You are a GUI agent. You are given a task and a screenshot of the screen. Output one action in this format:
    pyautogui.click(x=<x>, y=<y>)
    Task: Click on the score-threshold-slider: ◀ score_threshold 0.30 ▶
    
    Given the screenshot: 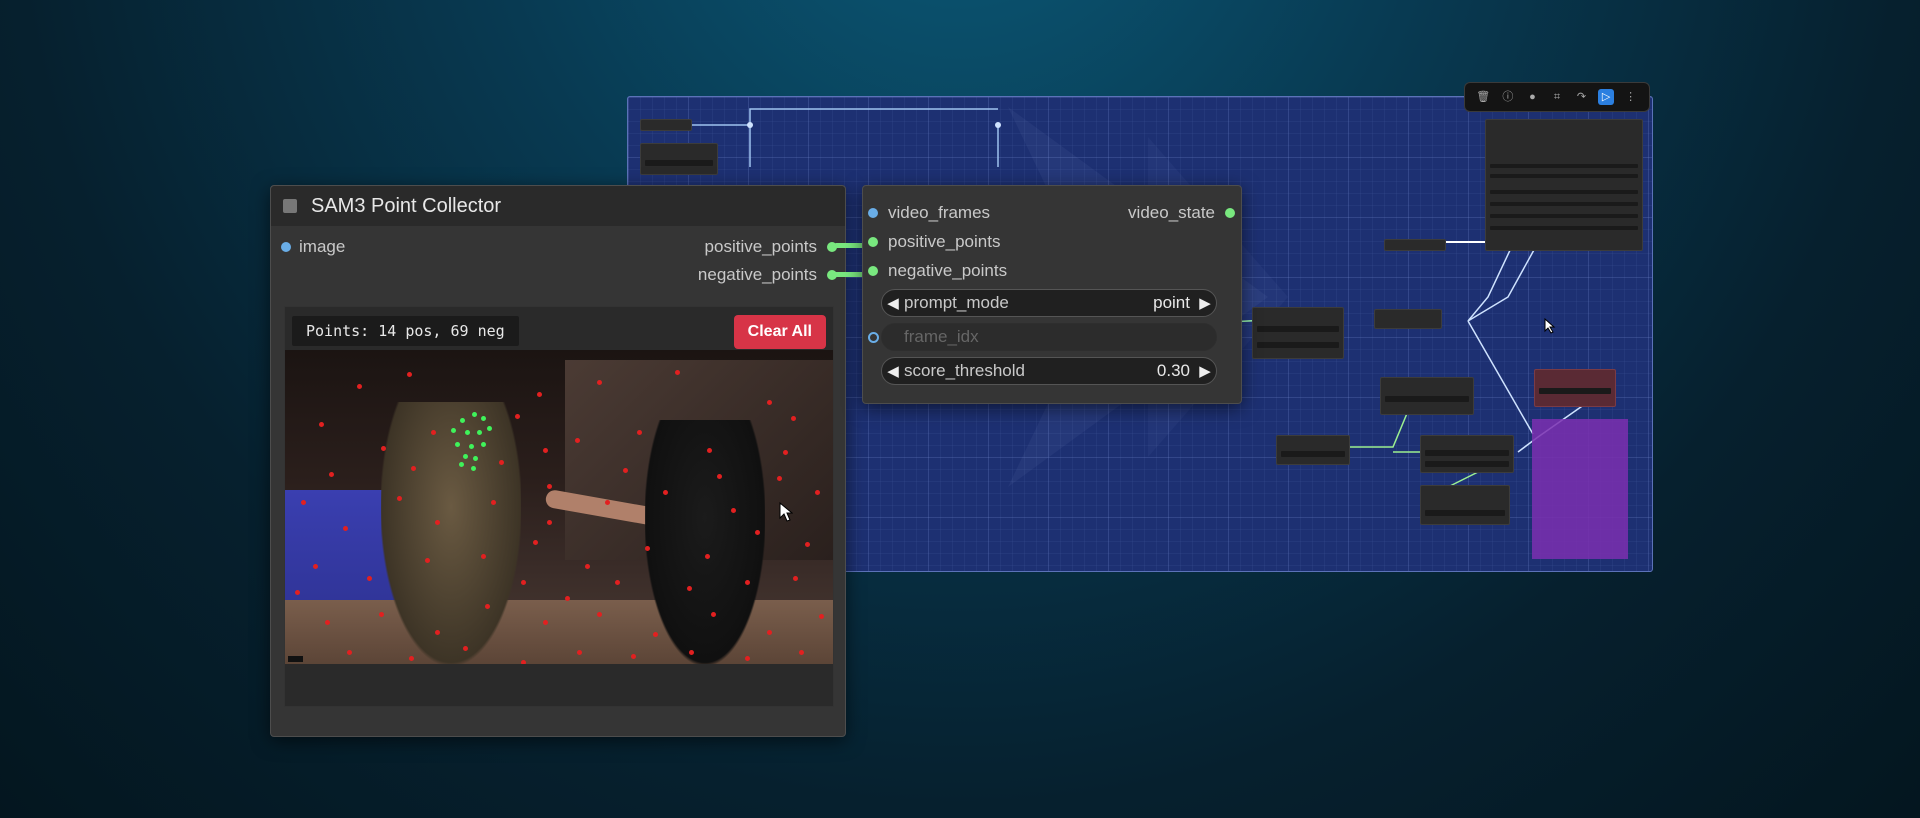 What is the action you would take?
    pyautogui.click(x=1049, y=371)
    